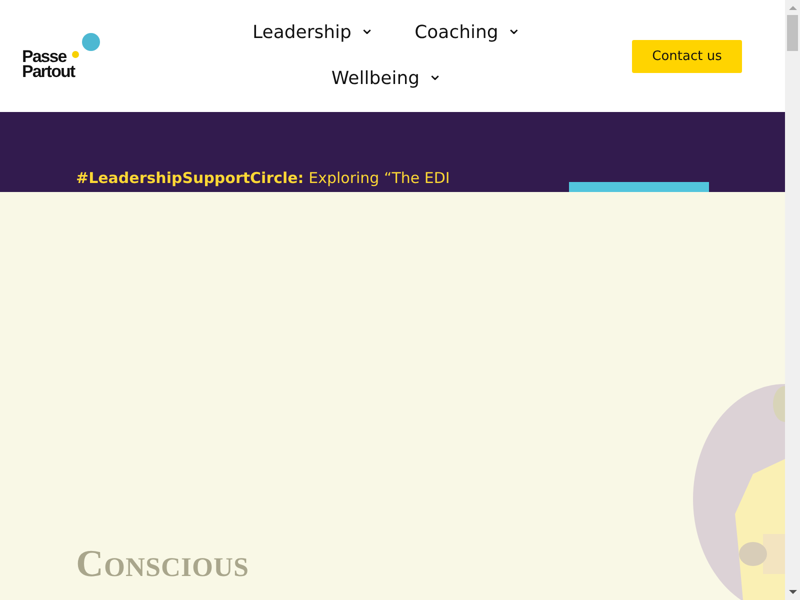  I want to click on nav-menu-item: Wellbeing ⌄, so click(387, 79).